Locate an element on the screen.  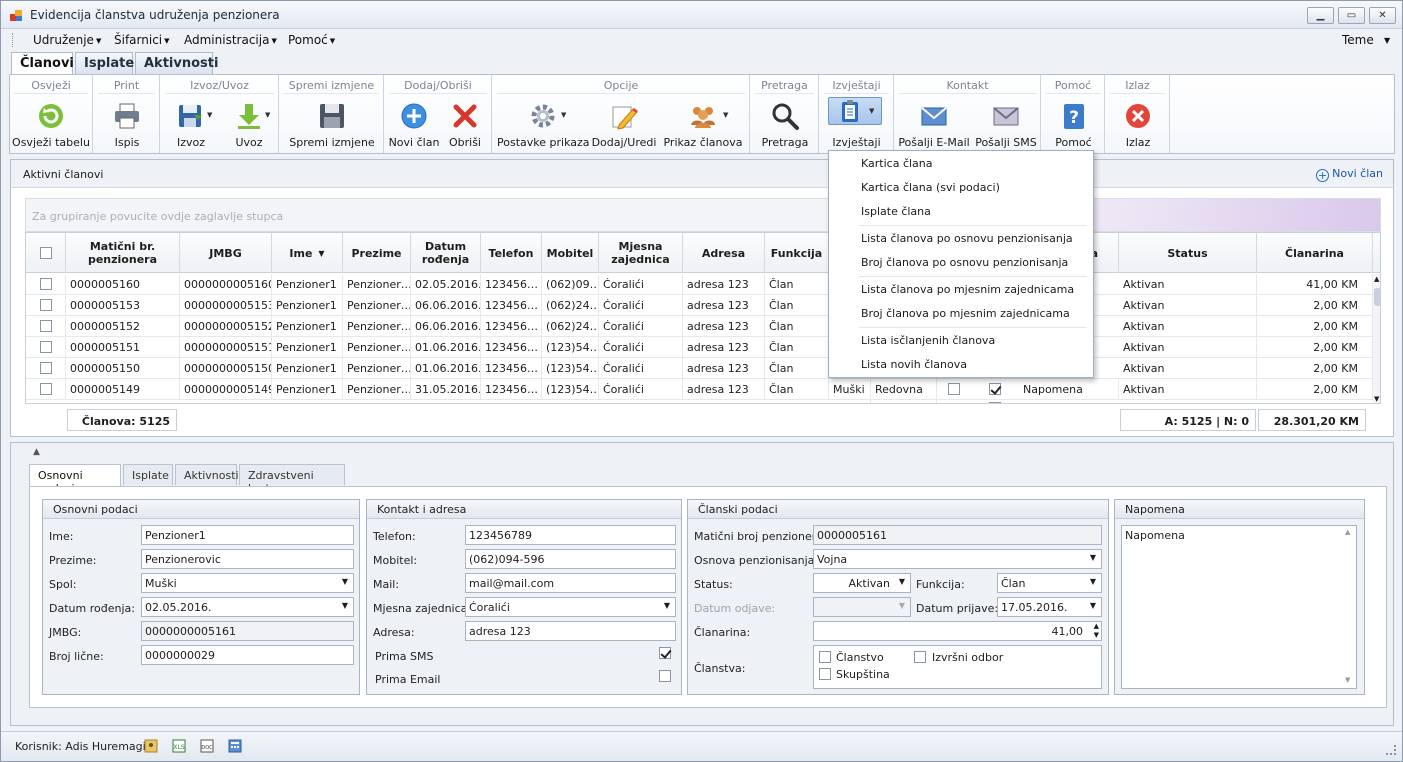
new-member-button: Novi član is located at coordinates (414, 125).